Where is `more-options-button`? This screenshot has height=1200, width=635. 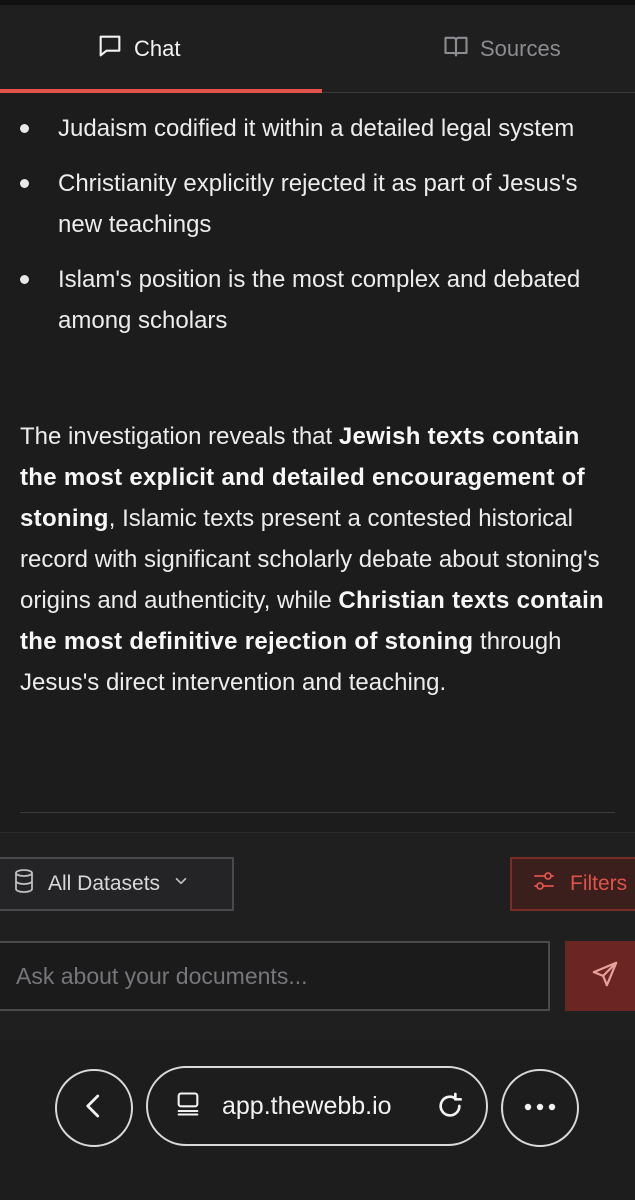 more-options-button is located at coordinates (540, 1108).